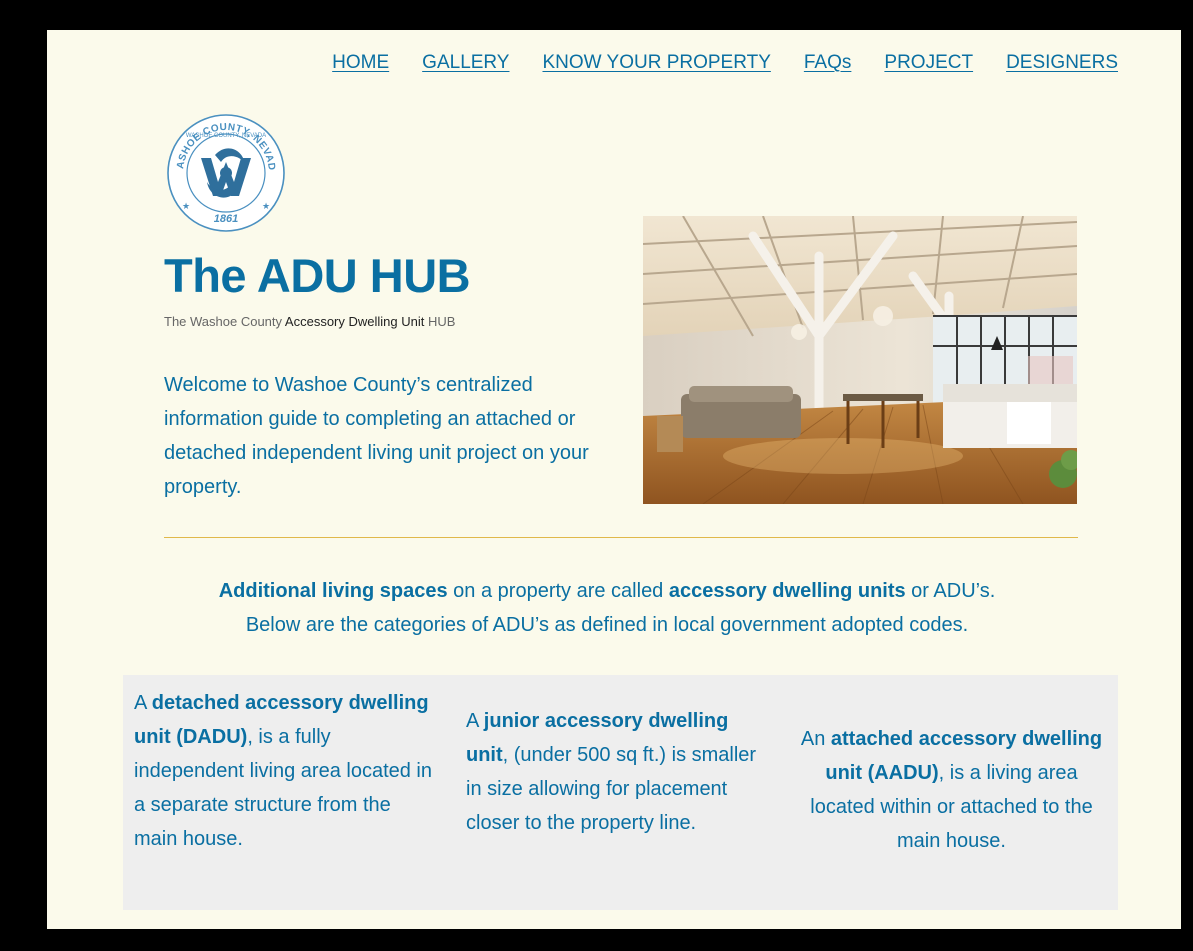 This screenshot has width=1193, height=951. Describe the element at coordinates (928, 63) in the screenshot. I see `nav-project-link: PROJECT` at that location.